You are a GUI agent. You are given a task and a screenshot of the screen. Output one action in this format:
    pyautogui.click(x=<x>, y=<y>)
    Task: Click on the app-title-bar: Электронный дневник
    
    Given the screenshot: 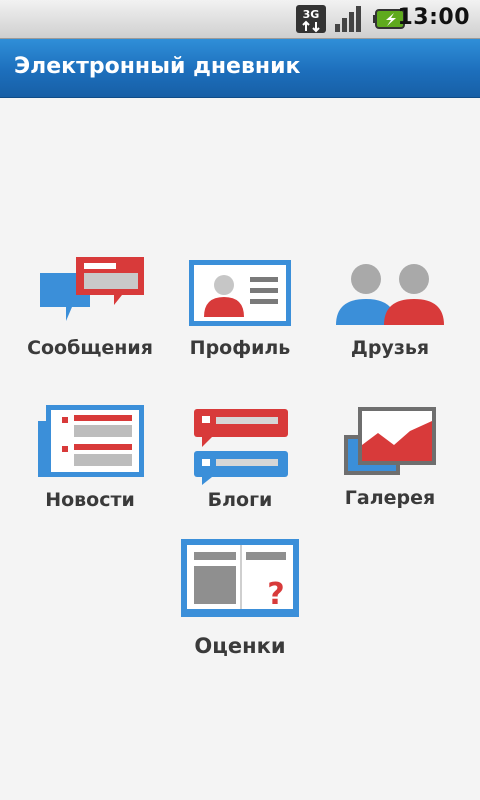 What is the action you would take?
    pyautogui.click(x=240, y=68)
    